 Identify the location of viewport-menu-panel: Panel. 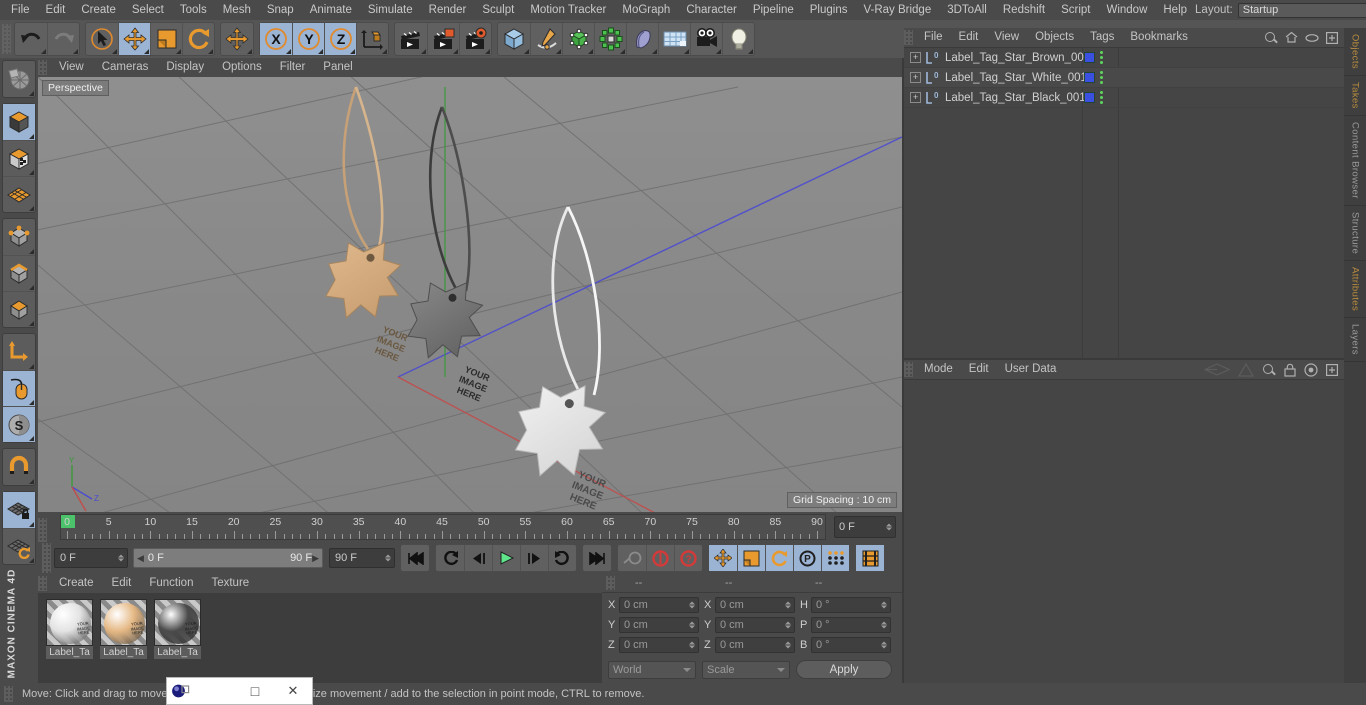
(337, 67).